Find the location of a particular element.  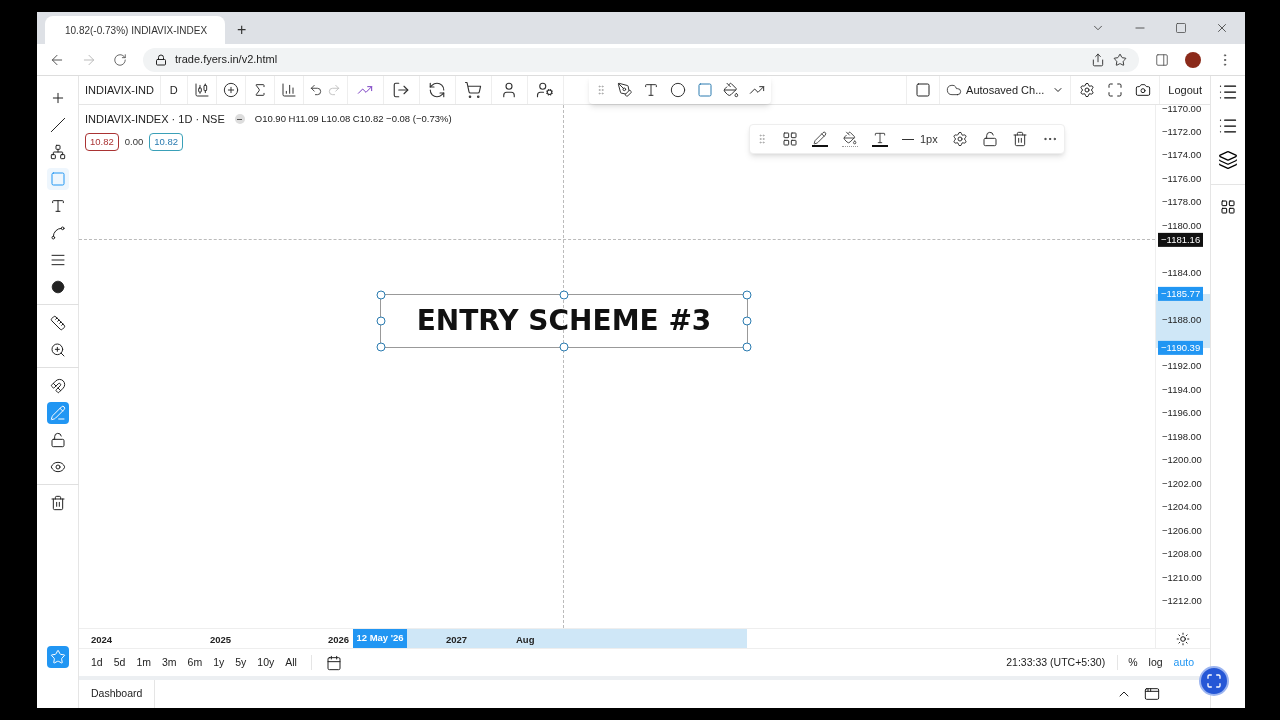

favorites-button is located at coordinates (57, 657).